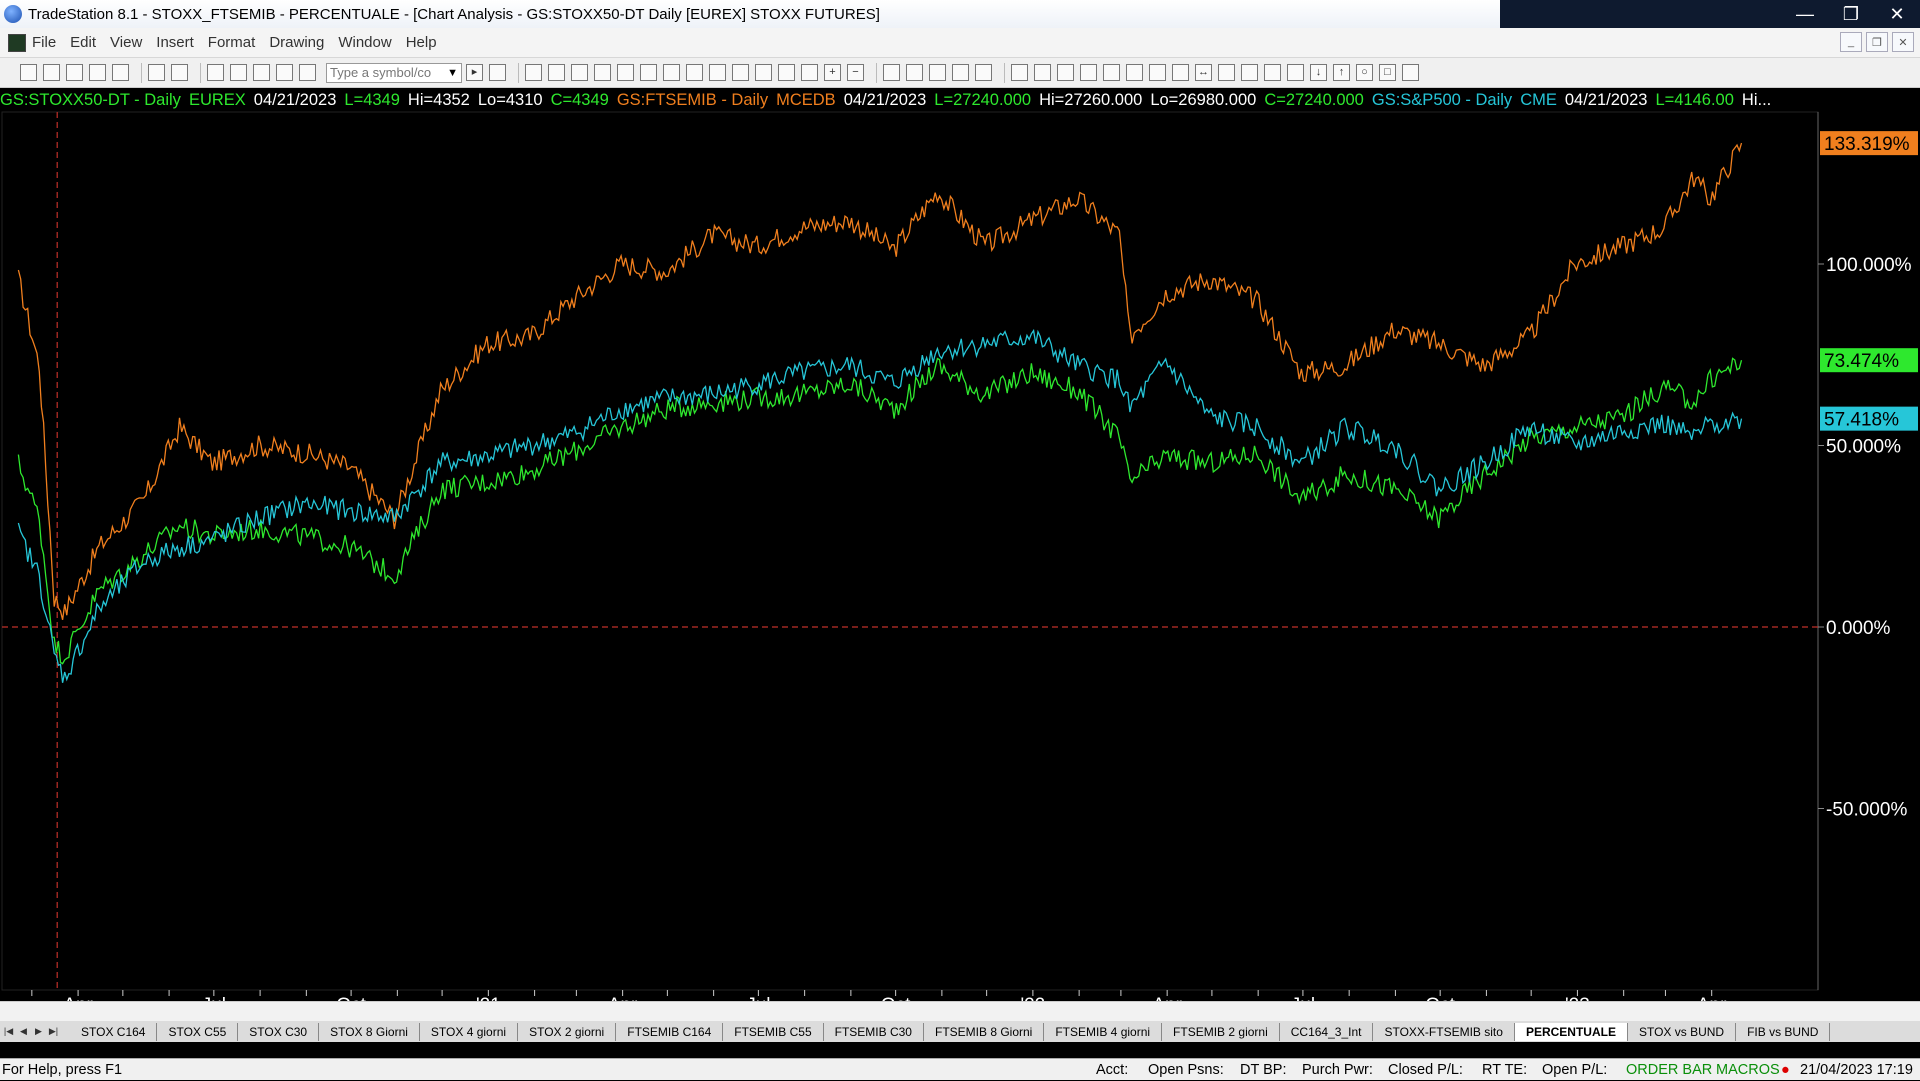 The height and width of the screenshot is (1081, 1920). Describe the element at coordinates (1783, 1032) in the screenshot. I see `workspace-tab: FIB vs BUND` at that location.